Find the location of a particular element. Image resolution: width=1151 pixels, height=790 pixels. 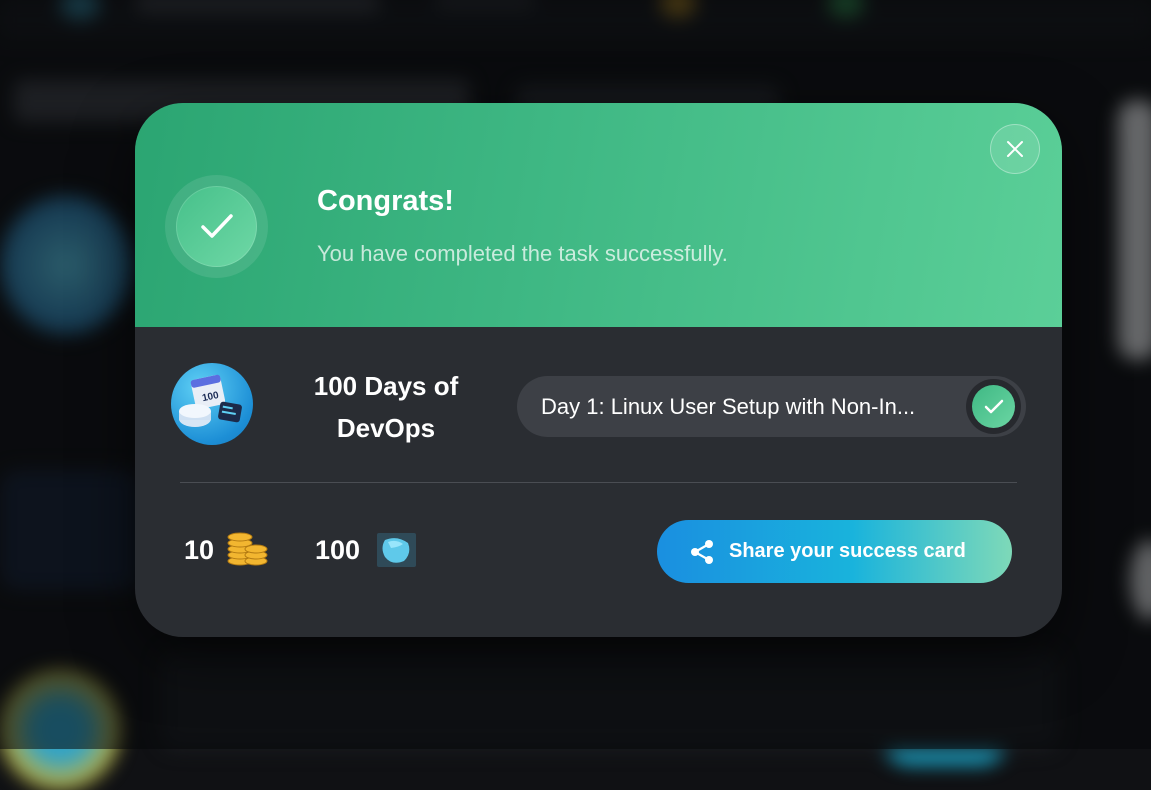

share-button-label: Share your success card is located at coordinates (847, 551).